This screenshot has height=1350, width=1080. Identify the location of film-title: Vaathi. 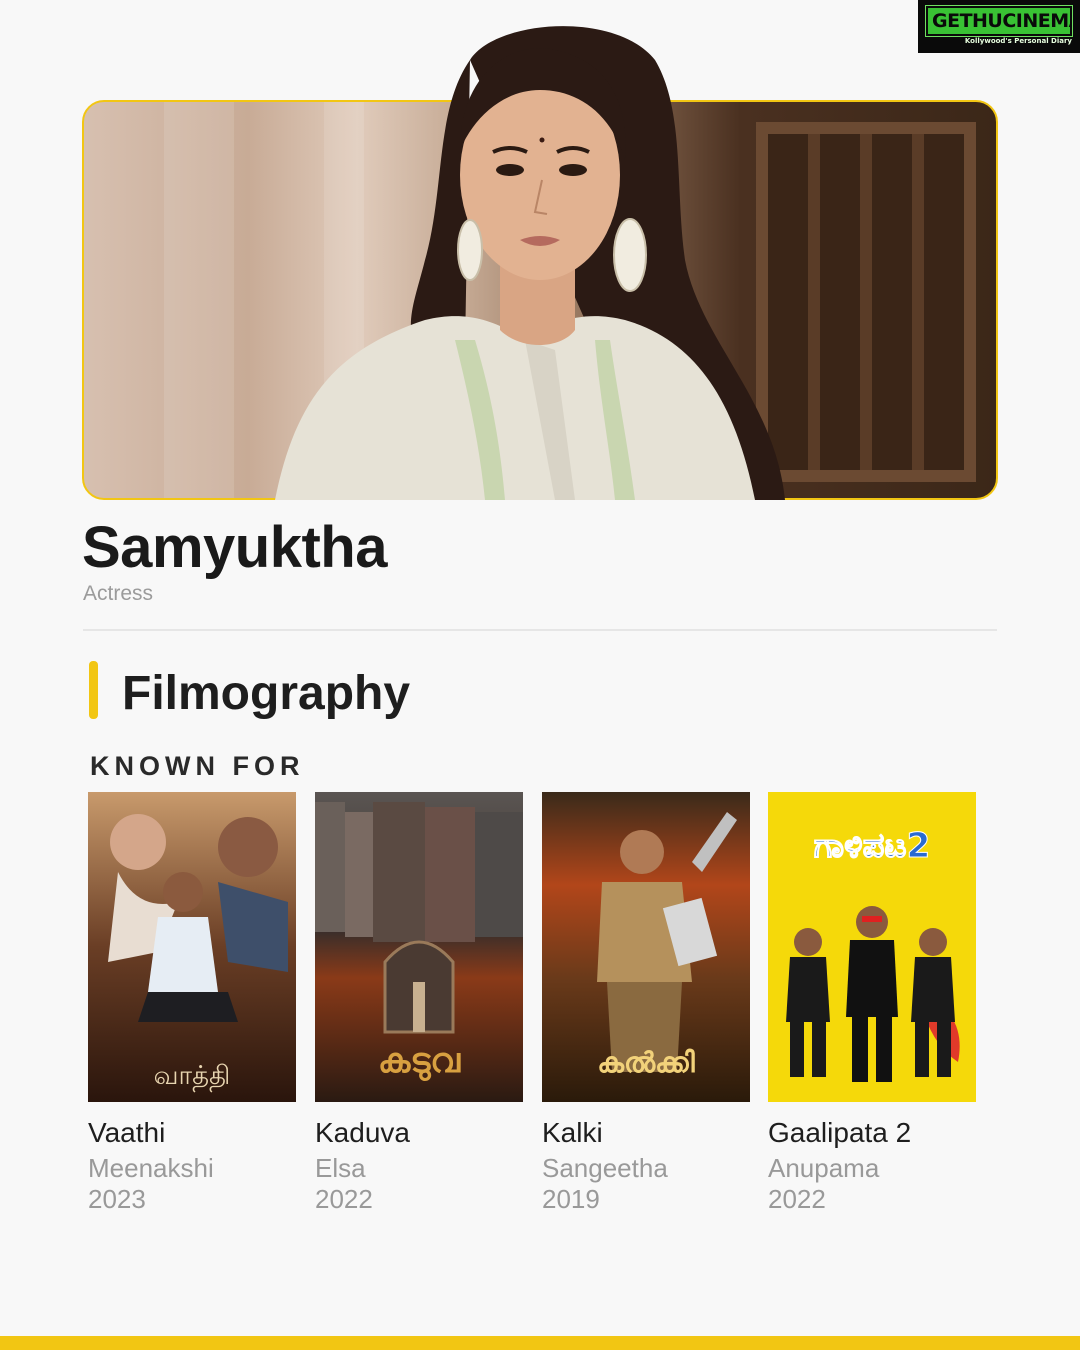
(192, 1133).